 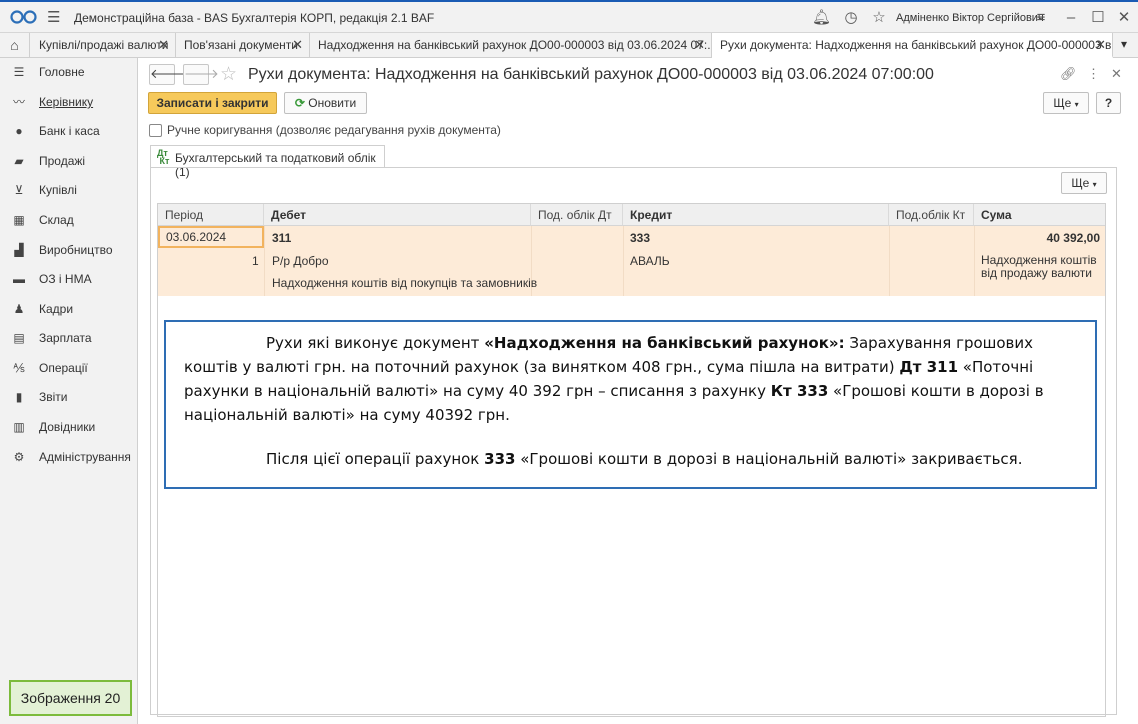 What do you see at coordinates (69, 397) in the screenshot?
I see `sidebar-item-reports: ▮ Звіти` at bounding box center [69, 397].